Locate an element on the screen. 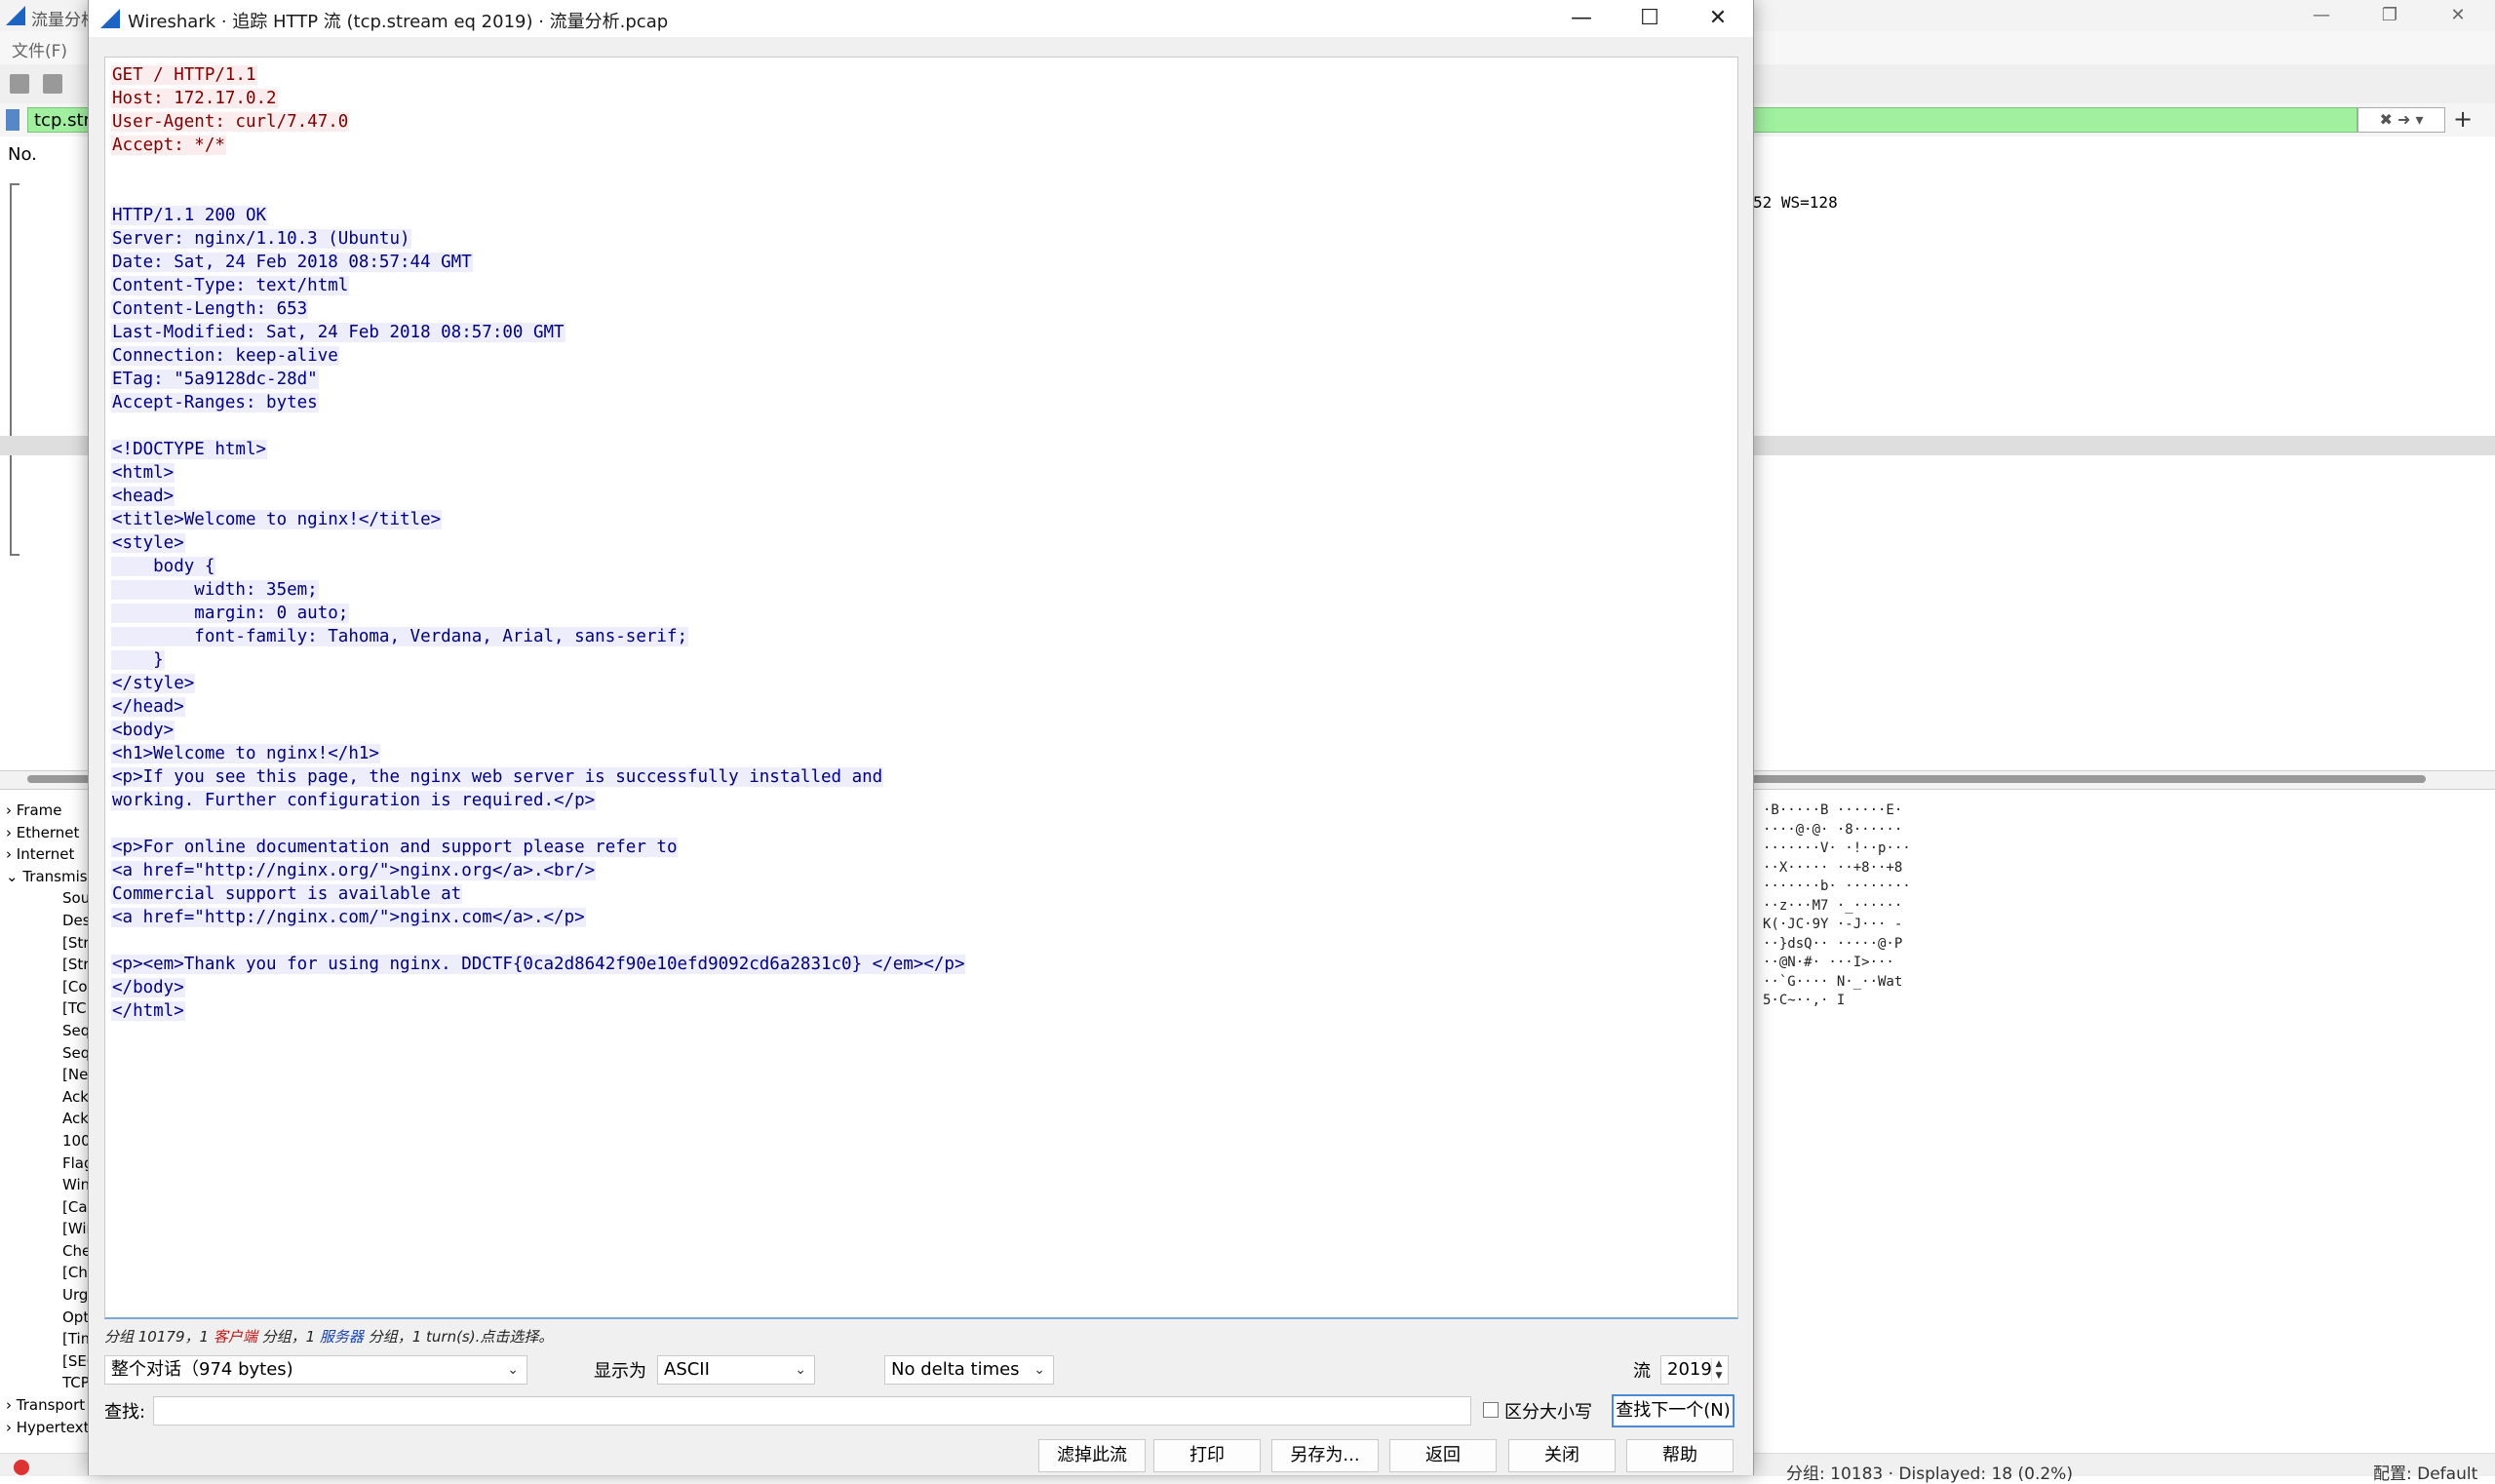  filter-clear-apply-icon: ✖ ➜ ▾ is located at coordinates (2401, 120).